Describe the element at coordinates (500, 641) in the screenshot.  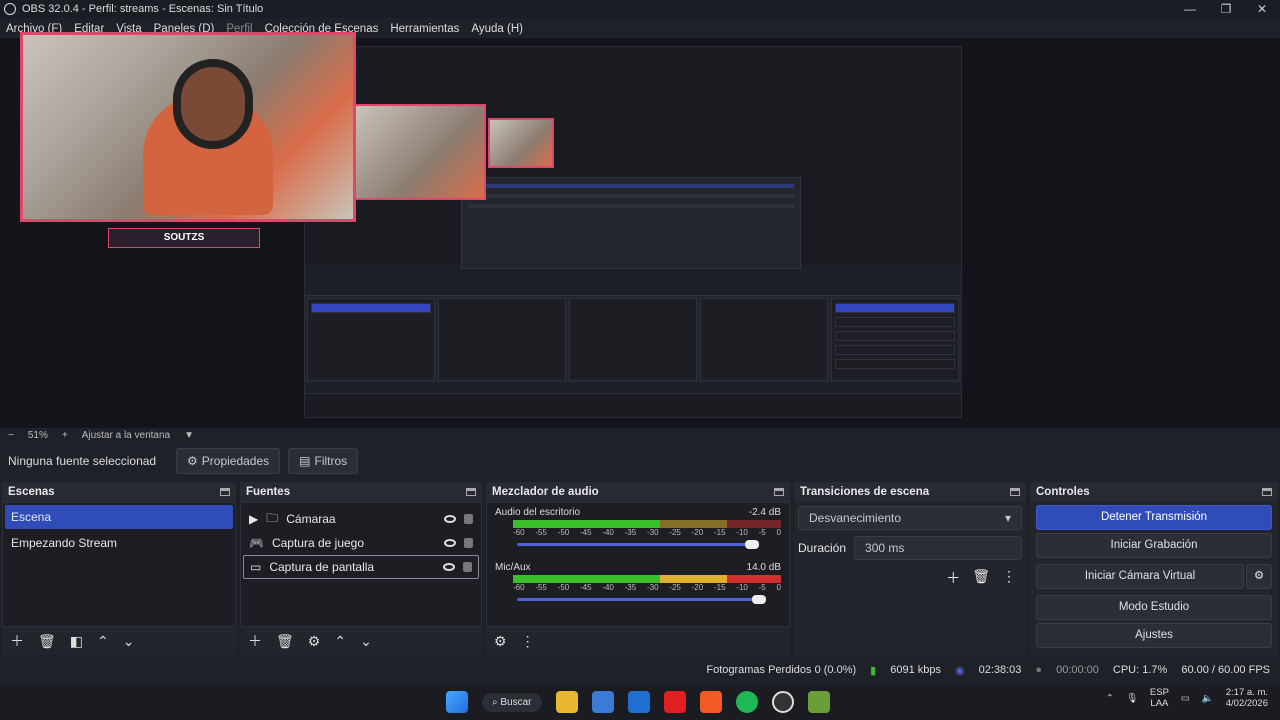
I see `advanced-audio-icon: ⚙` at that location.